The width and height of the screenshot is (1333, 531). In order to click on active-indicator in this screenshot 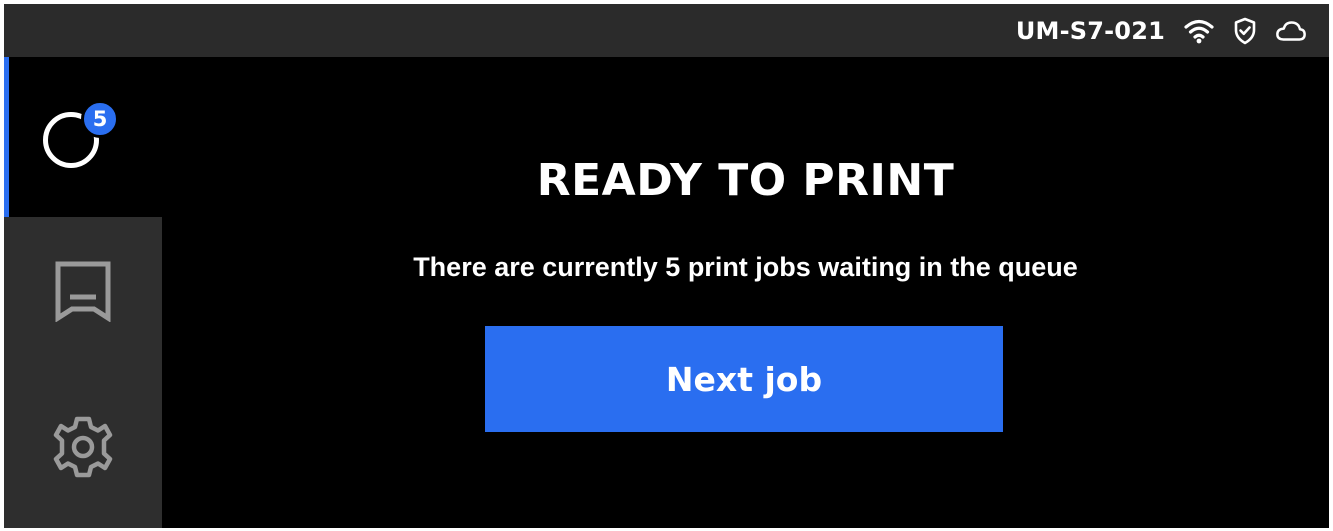, I will do `click(6, 137)`.